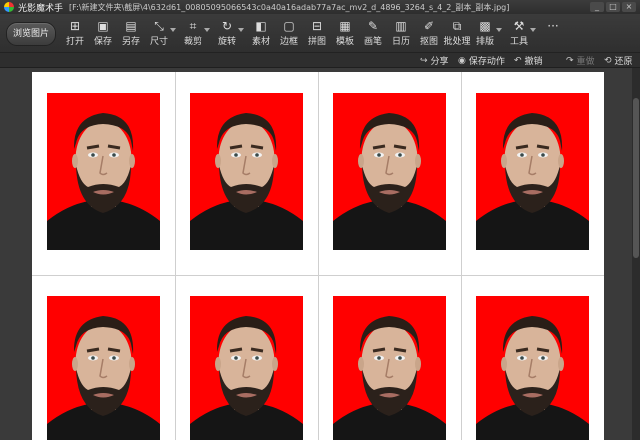 The image size is (640, 440). I want to click on tool-label: 裁剪, so click(192, 42).